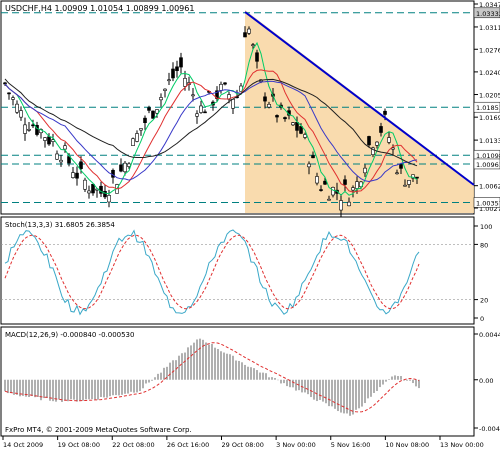 This screenshot has width=500, height=450. I want to click on stoch-tick-label: 20, so click(484, 301).